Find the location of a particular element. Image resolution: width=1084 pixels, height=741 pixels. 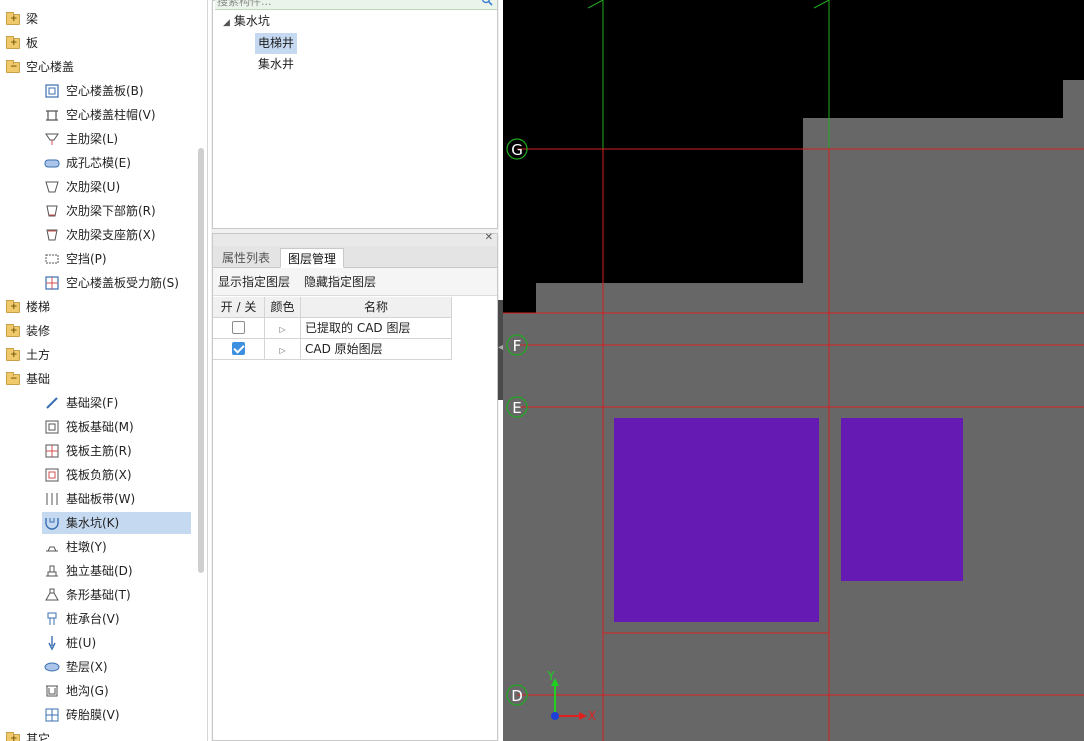

secondary-rib-beam-icon is located at coordinates (52, 187).